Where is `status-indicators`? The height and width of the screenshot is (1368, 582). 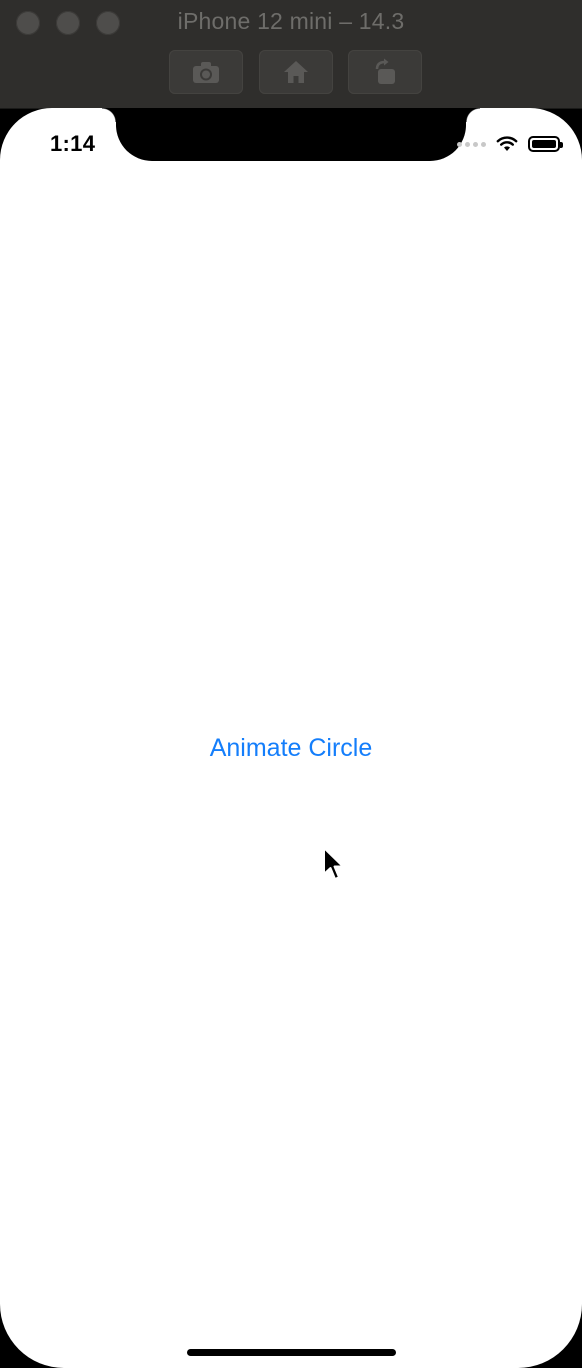 status-indicators is located at coordinates (510, 144).